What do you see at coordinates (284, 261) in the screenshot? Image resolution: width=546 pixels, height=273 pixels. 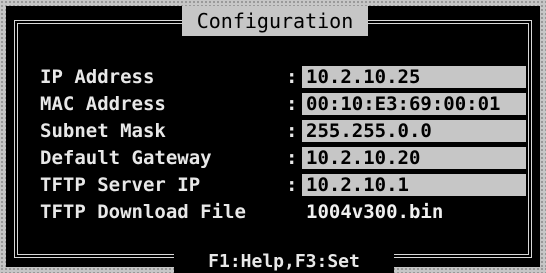 I see `footer-key-hints: F1:Help,F3:Set` at bounding box center [284, 261].